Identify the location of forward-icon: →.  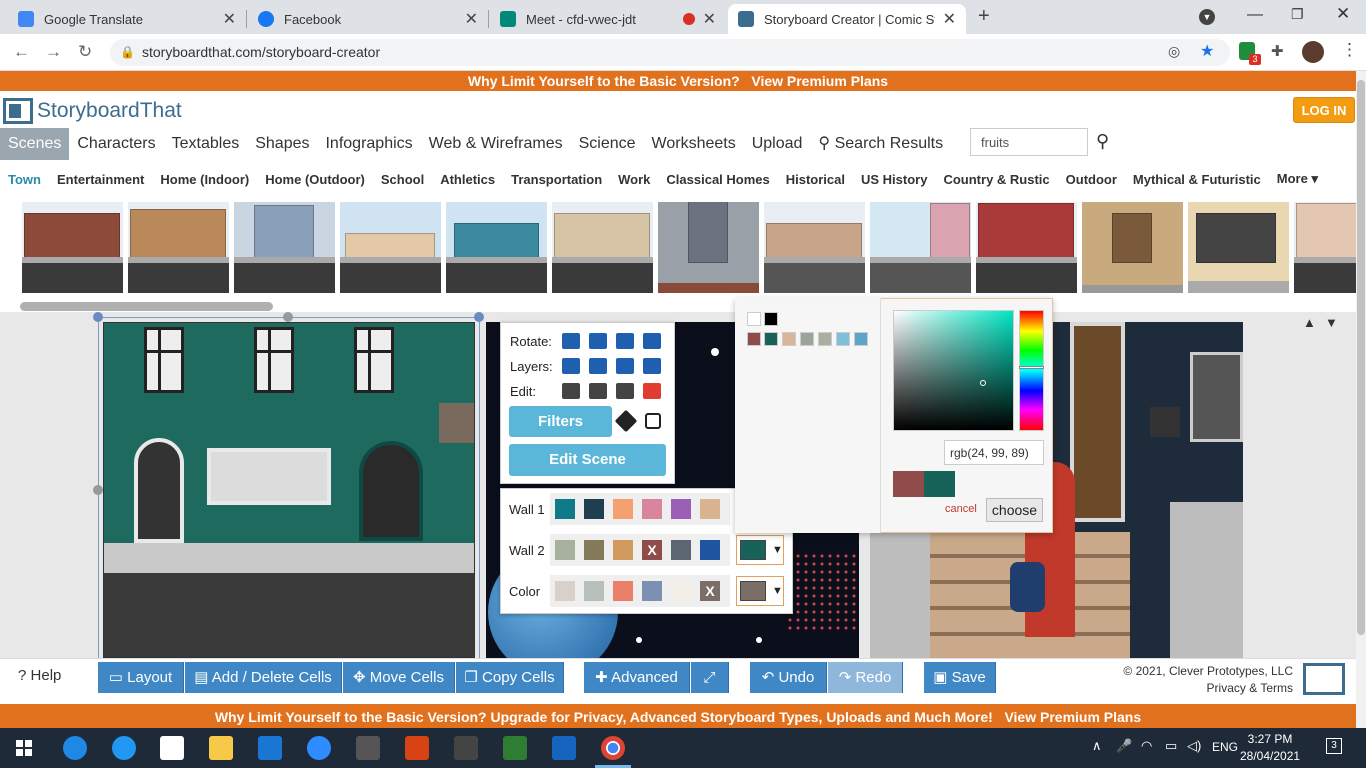
(53, 52).